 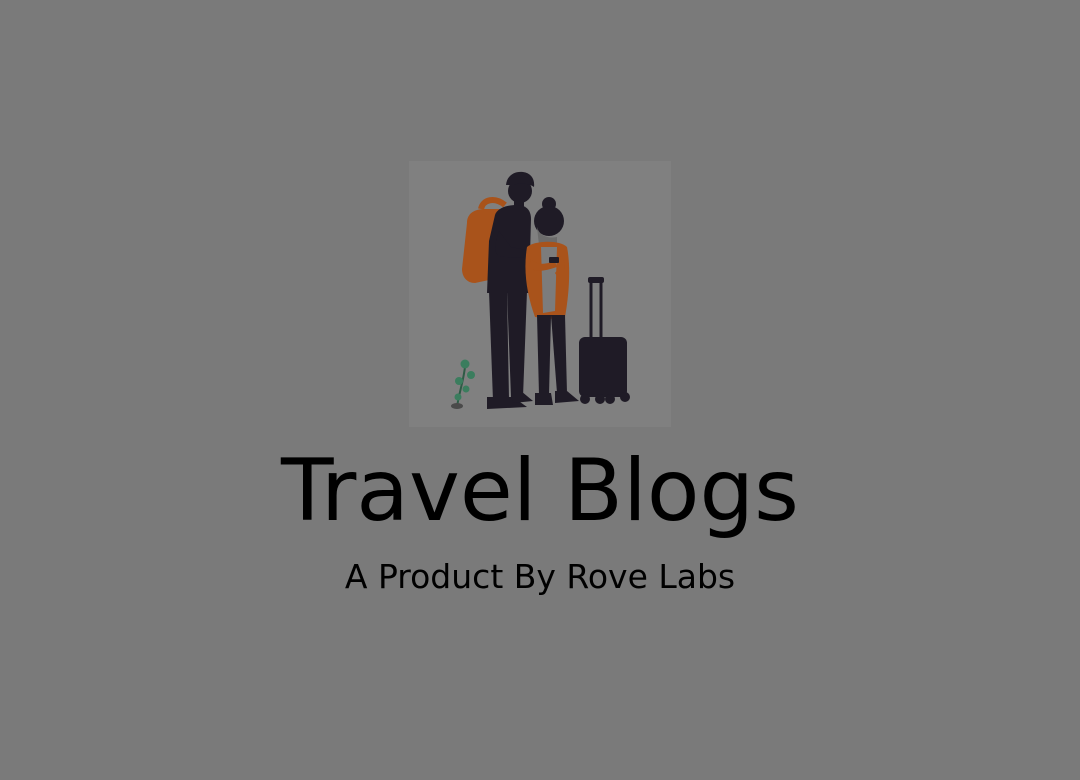 I want to click on travelers-illustration, so click(x=540, y=294).